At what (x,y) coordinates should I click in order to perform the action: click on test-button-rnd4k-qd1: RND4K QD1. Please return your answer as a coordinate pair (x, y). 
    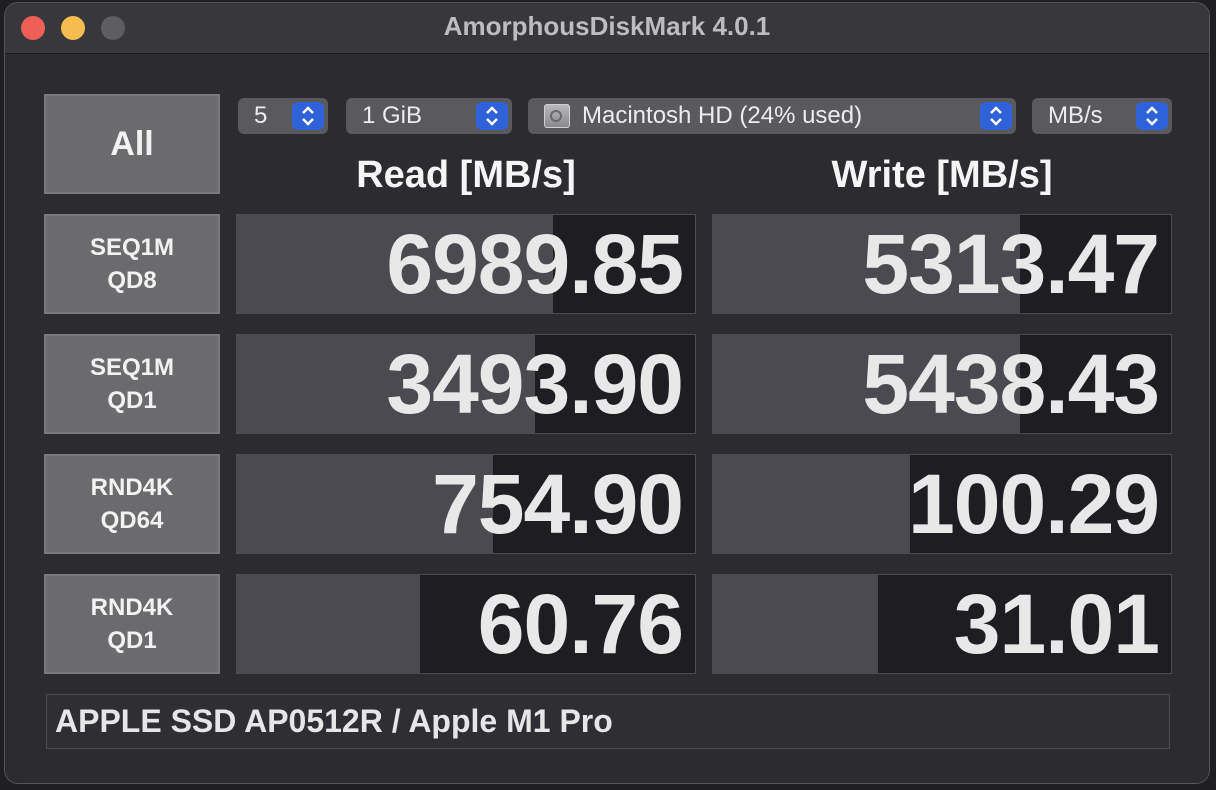
    Looking at the image, I should click on (132, 624).